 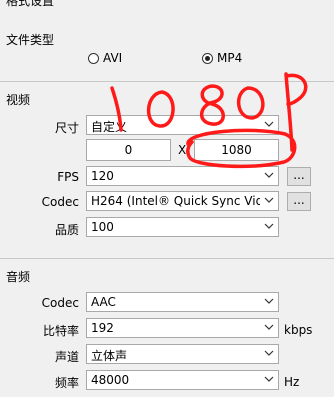 What do you see at coordinates (66, 128) in the screenshot?
I see `size-label: 尺寸` at bounding box center [66, 128].